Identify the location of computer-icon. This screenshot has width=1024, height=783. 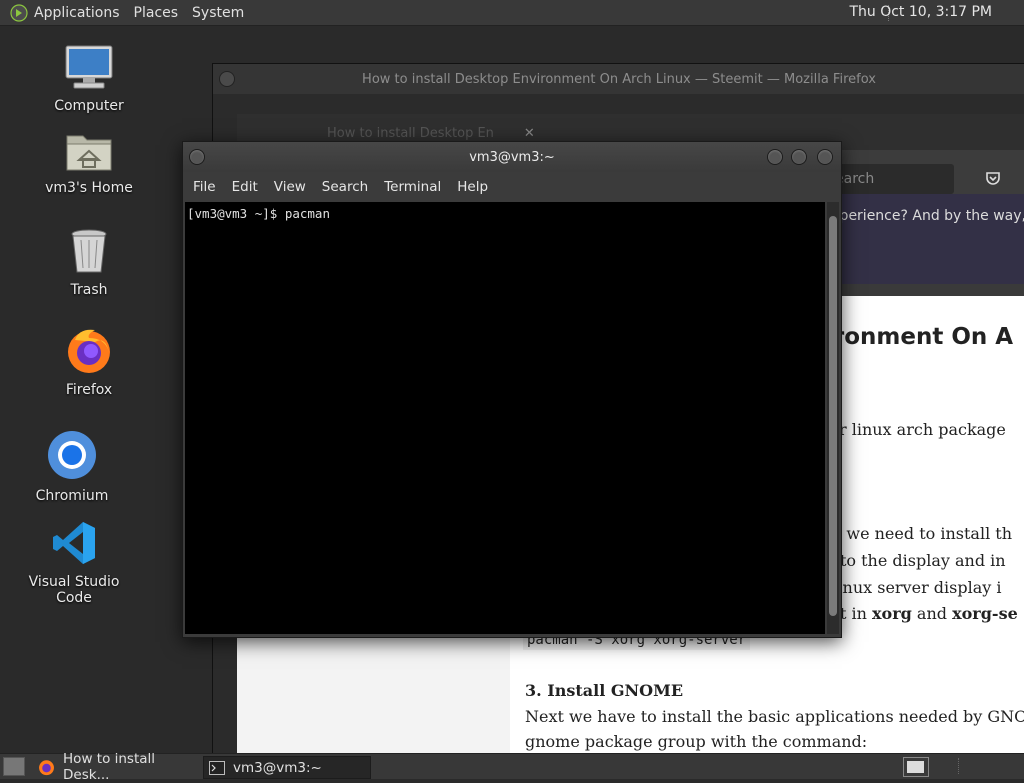
(89, 67).